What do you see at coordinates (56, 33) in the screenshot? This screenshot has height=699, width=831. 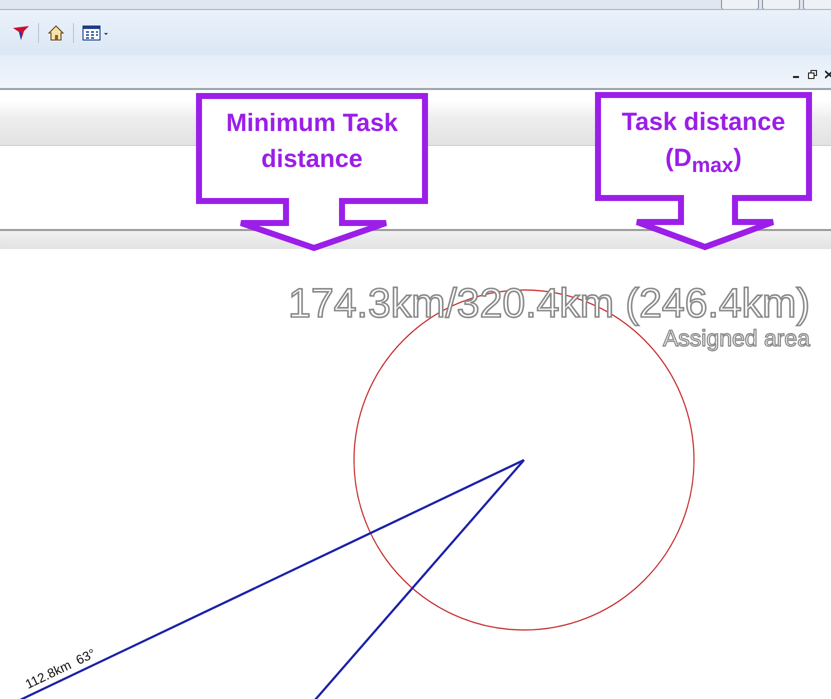 I see `home-icon` at bounding box center [56, 33].